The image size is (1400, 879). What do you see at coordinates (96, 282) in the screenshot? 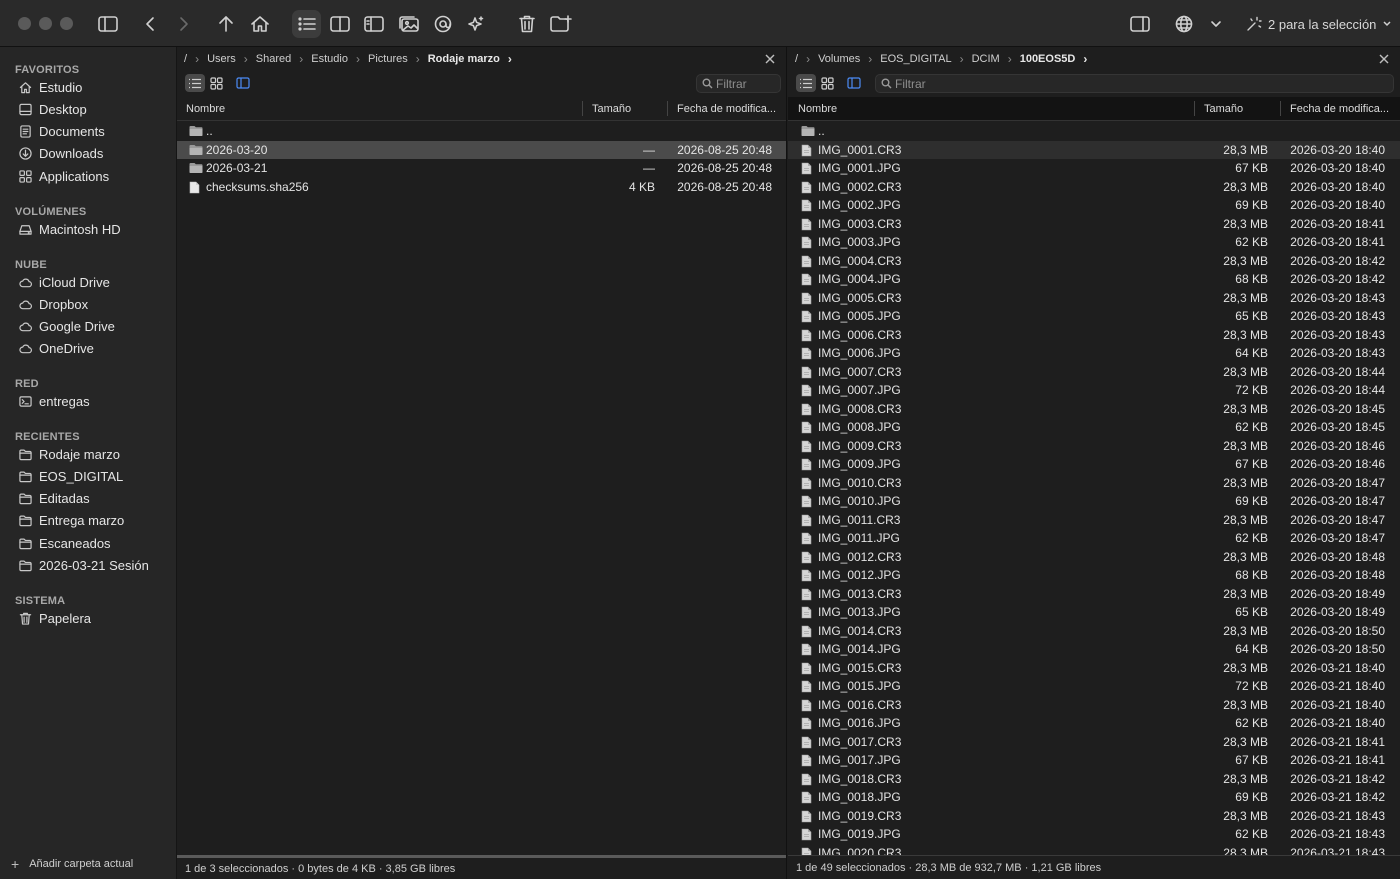
I see `sidebar-item-icloud-drive: iCloud Drive` at bounding box center [96, 282].